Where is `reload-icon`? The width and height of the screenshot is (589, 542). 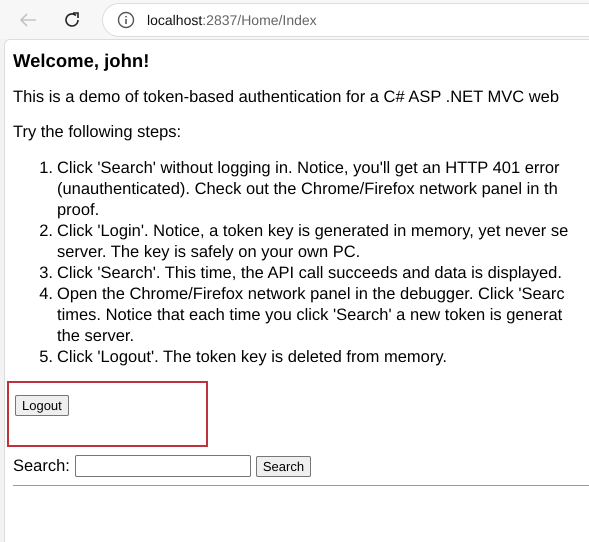 reload-icon is located at coordinates (72, 19).